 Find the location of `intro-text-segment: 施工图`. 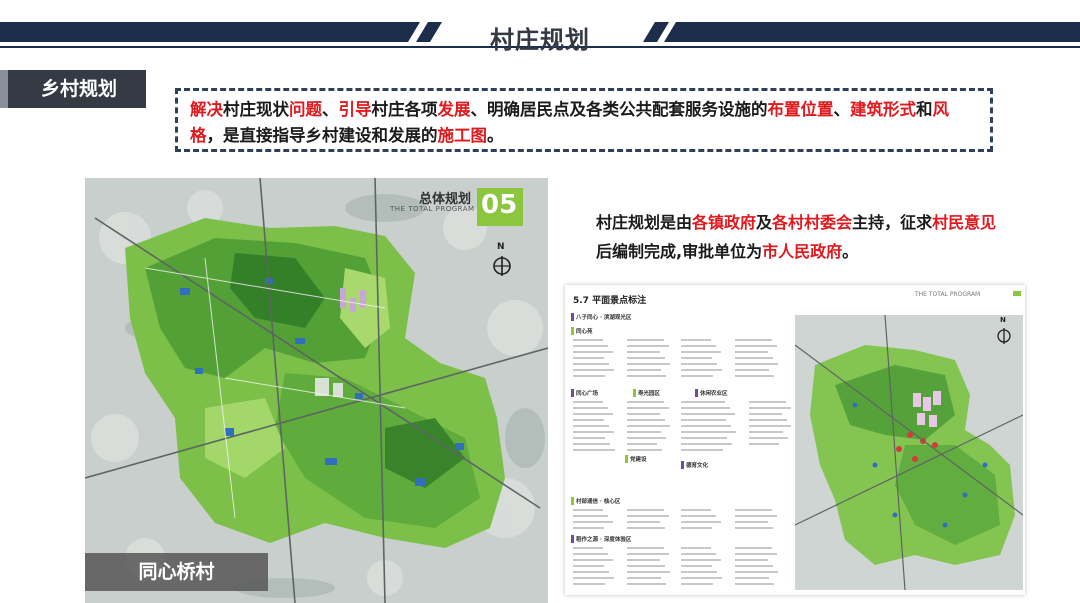

intro-text-segment: 施工图 is located at coordinates (462, 135).